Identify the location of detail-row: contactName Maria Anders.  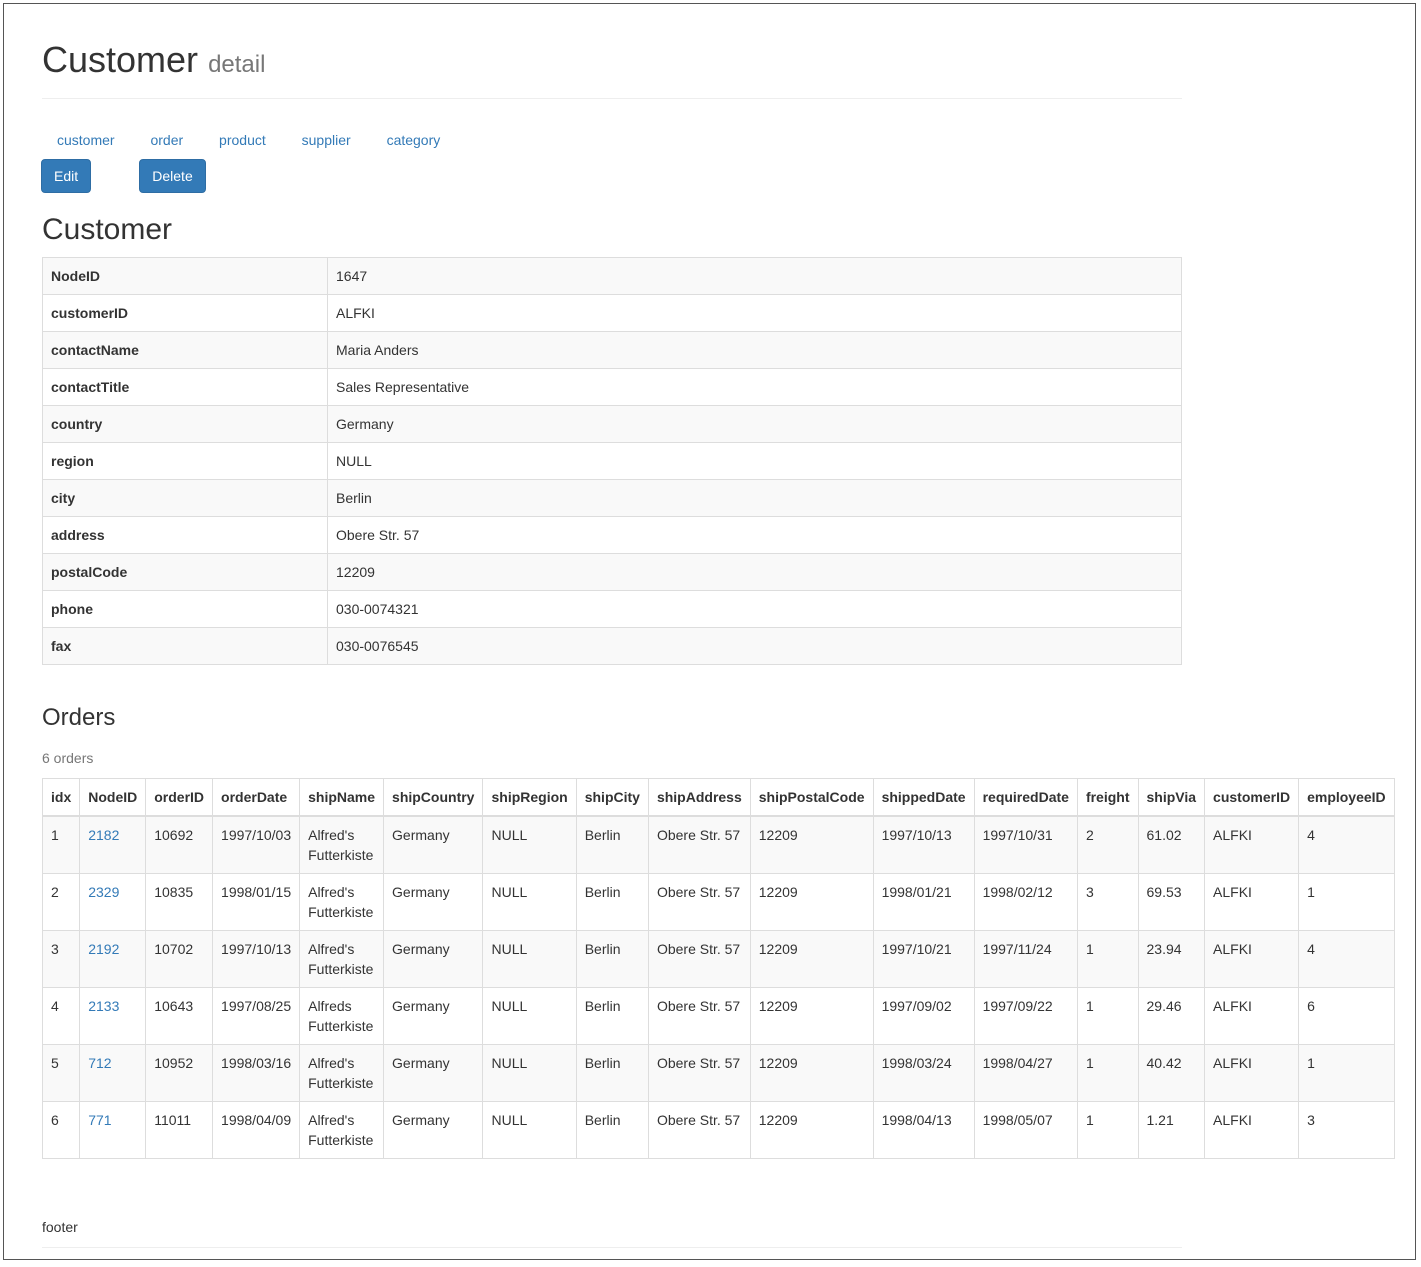
(612, 350).